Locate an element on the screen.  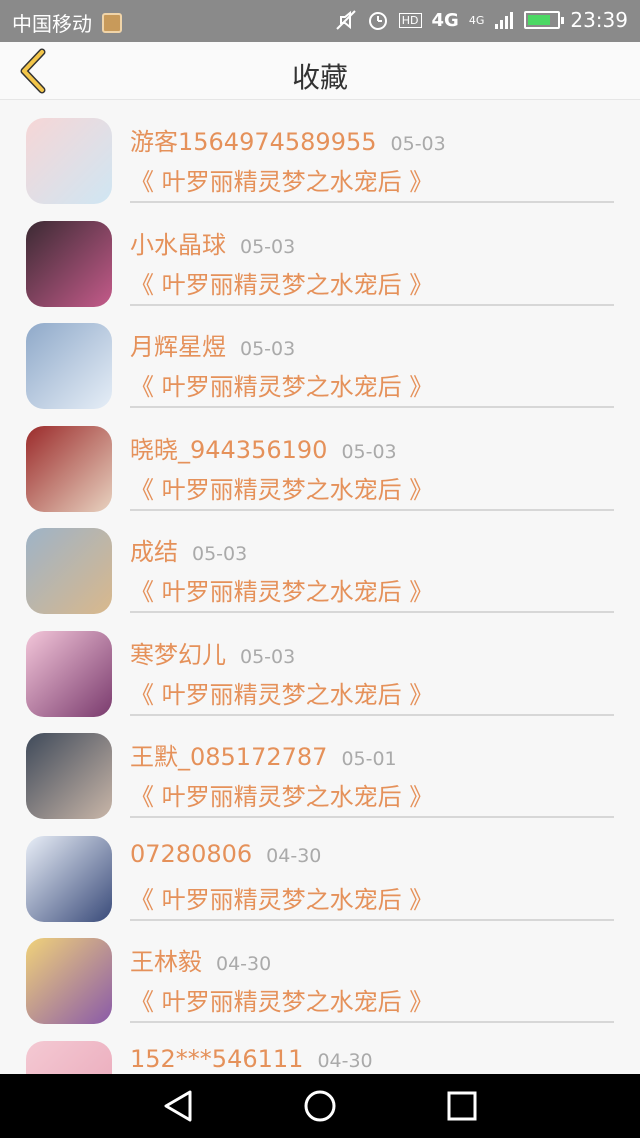
user-name-text: 寒梦幻儿 is located at coordinates (178, 654).